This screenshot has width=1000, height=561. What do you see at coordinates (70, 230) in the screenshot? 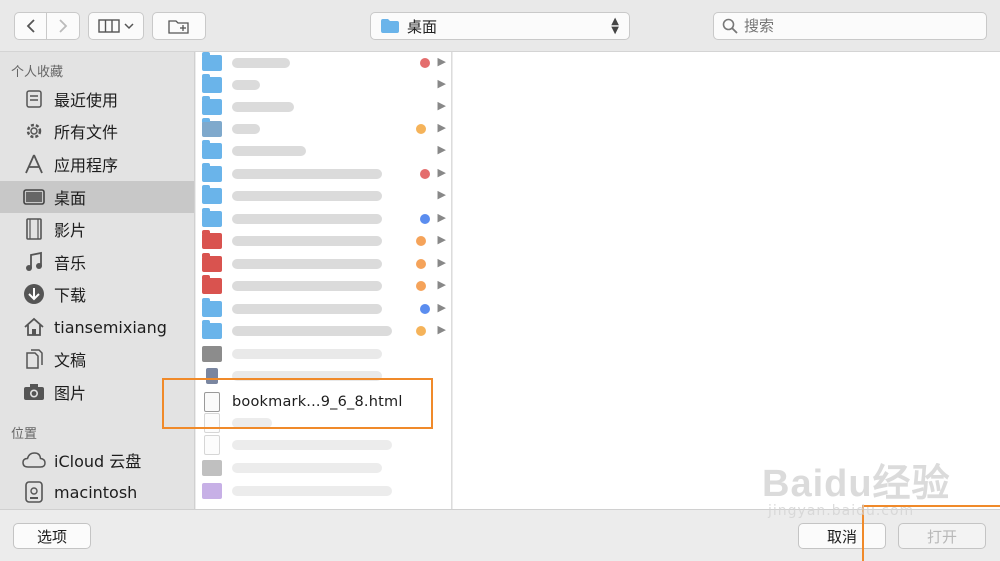
I see `sidebar-item-label: 影片` at bounding box center [70, 230].